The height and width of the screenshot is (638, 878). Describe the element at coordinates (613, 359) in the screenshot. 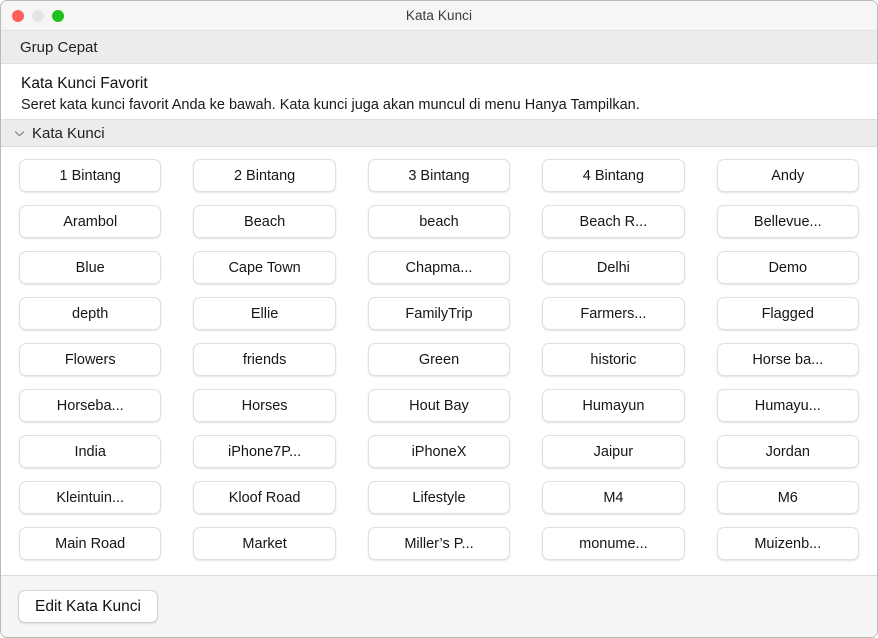

I see `keyword-chip: historic` at that location.